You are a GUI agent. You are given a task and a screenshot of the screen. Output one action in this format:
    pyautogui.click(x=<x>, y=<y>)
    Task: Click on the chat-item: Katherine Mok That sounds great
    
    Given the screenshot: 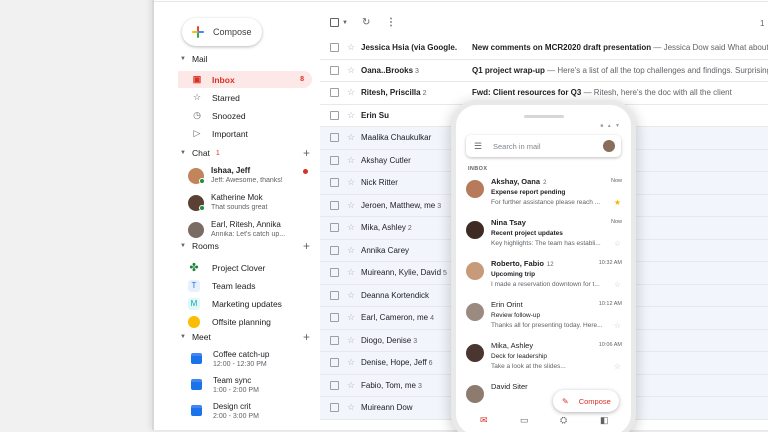 What is the action you would take?
    pyautogui.click(x=253, y=204)
    